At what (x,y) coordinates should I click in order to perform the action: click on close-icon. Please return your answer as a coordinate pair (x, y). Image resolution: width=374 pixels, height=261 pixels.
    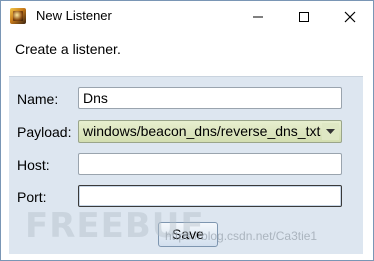
    Looking at the image, I should click on (350, 16).